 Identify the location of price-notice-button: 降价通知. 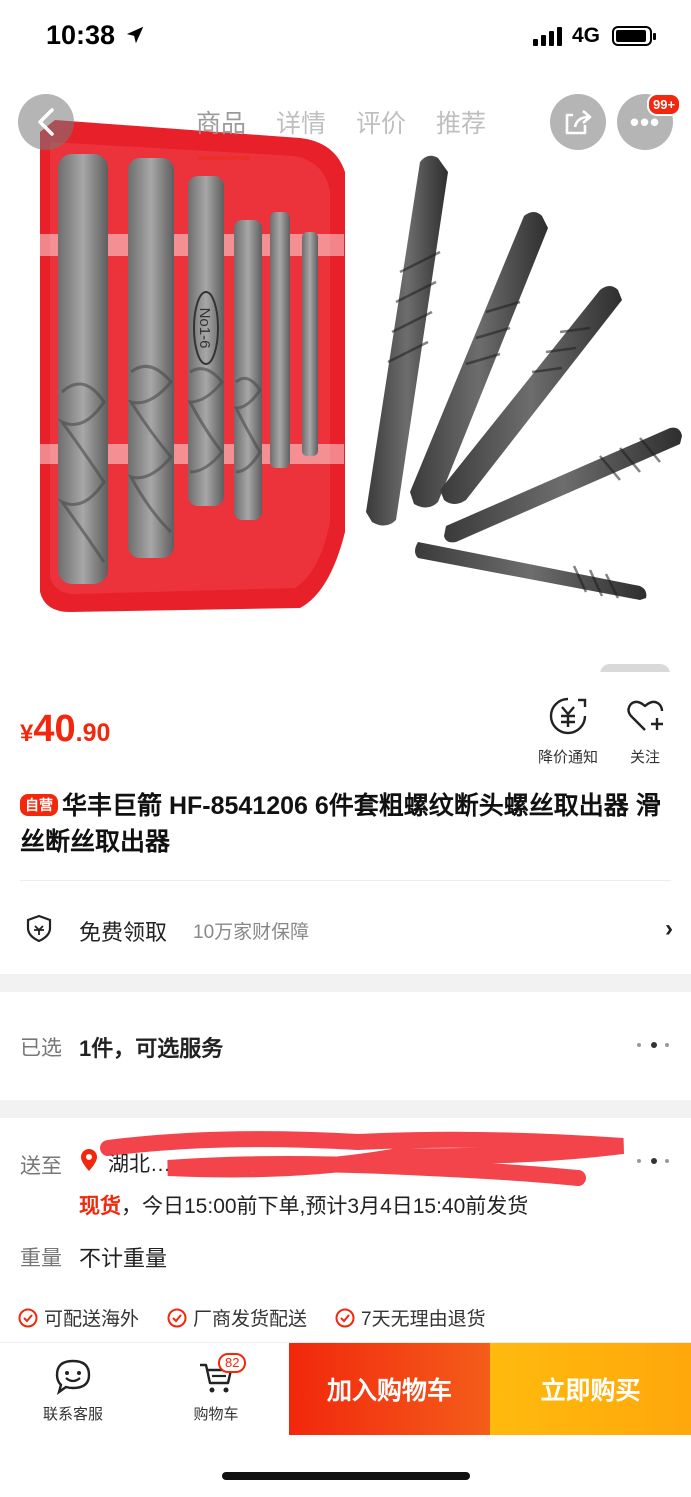
(568, 731).